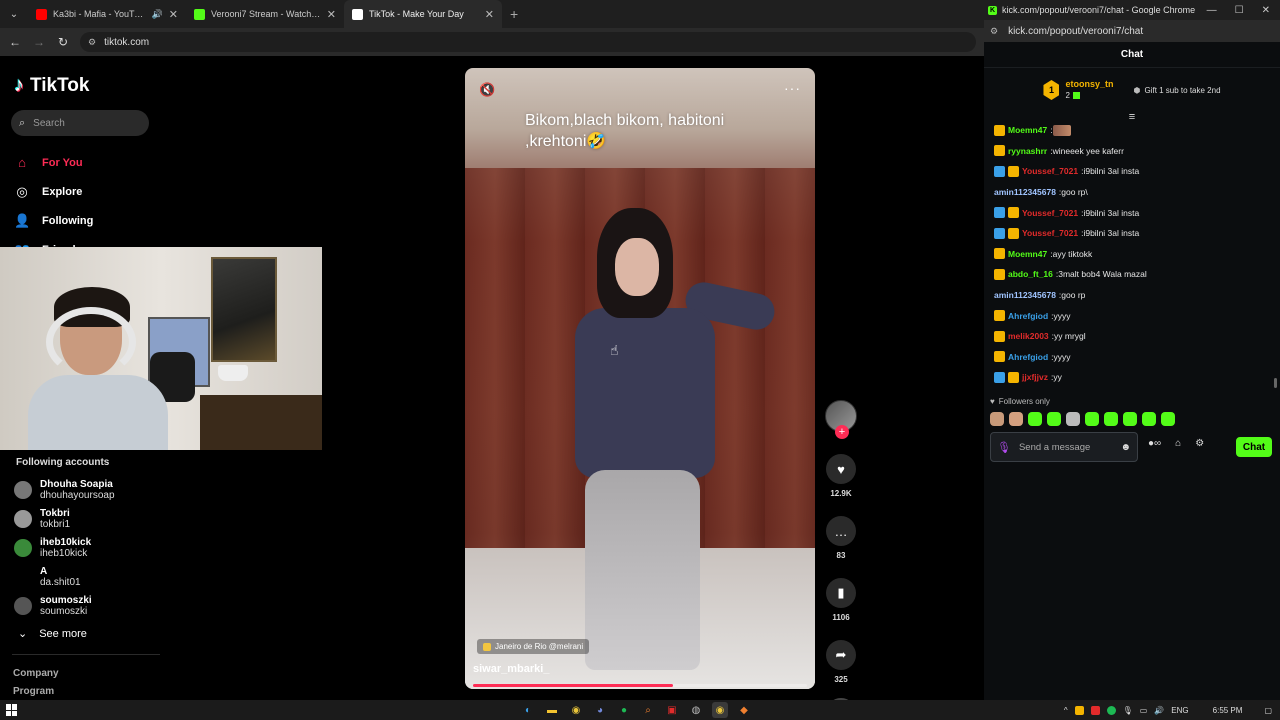 The width and height of the screenshot is (1280, 720). Describe the element at coordinates (1228, 710) in the screenshot. I see `clock: 6:55 PM` at that location.